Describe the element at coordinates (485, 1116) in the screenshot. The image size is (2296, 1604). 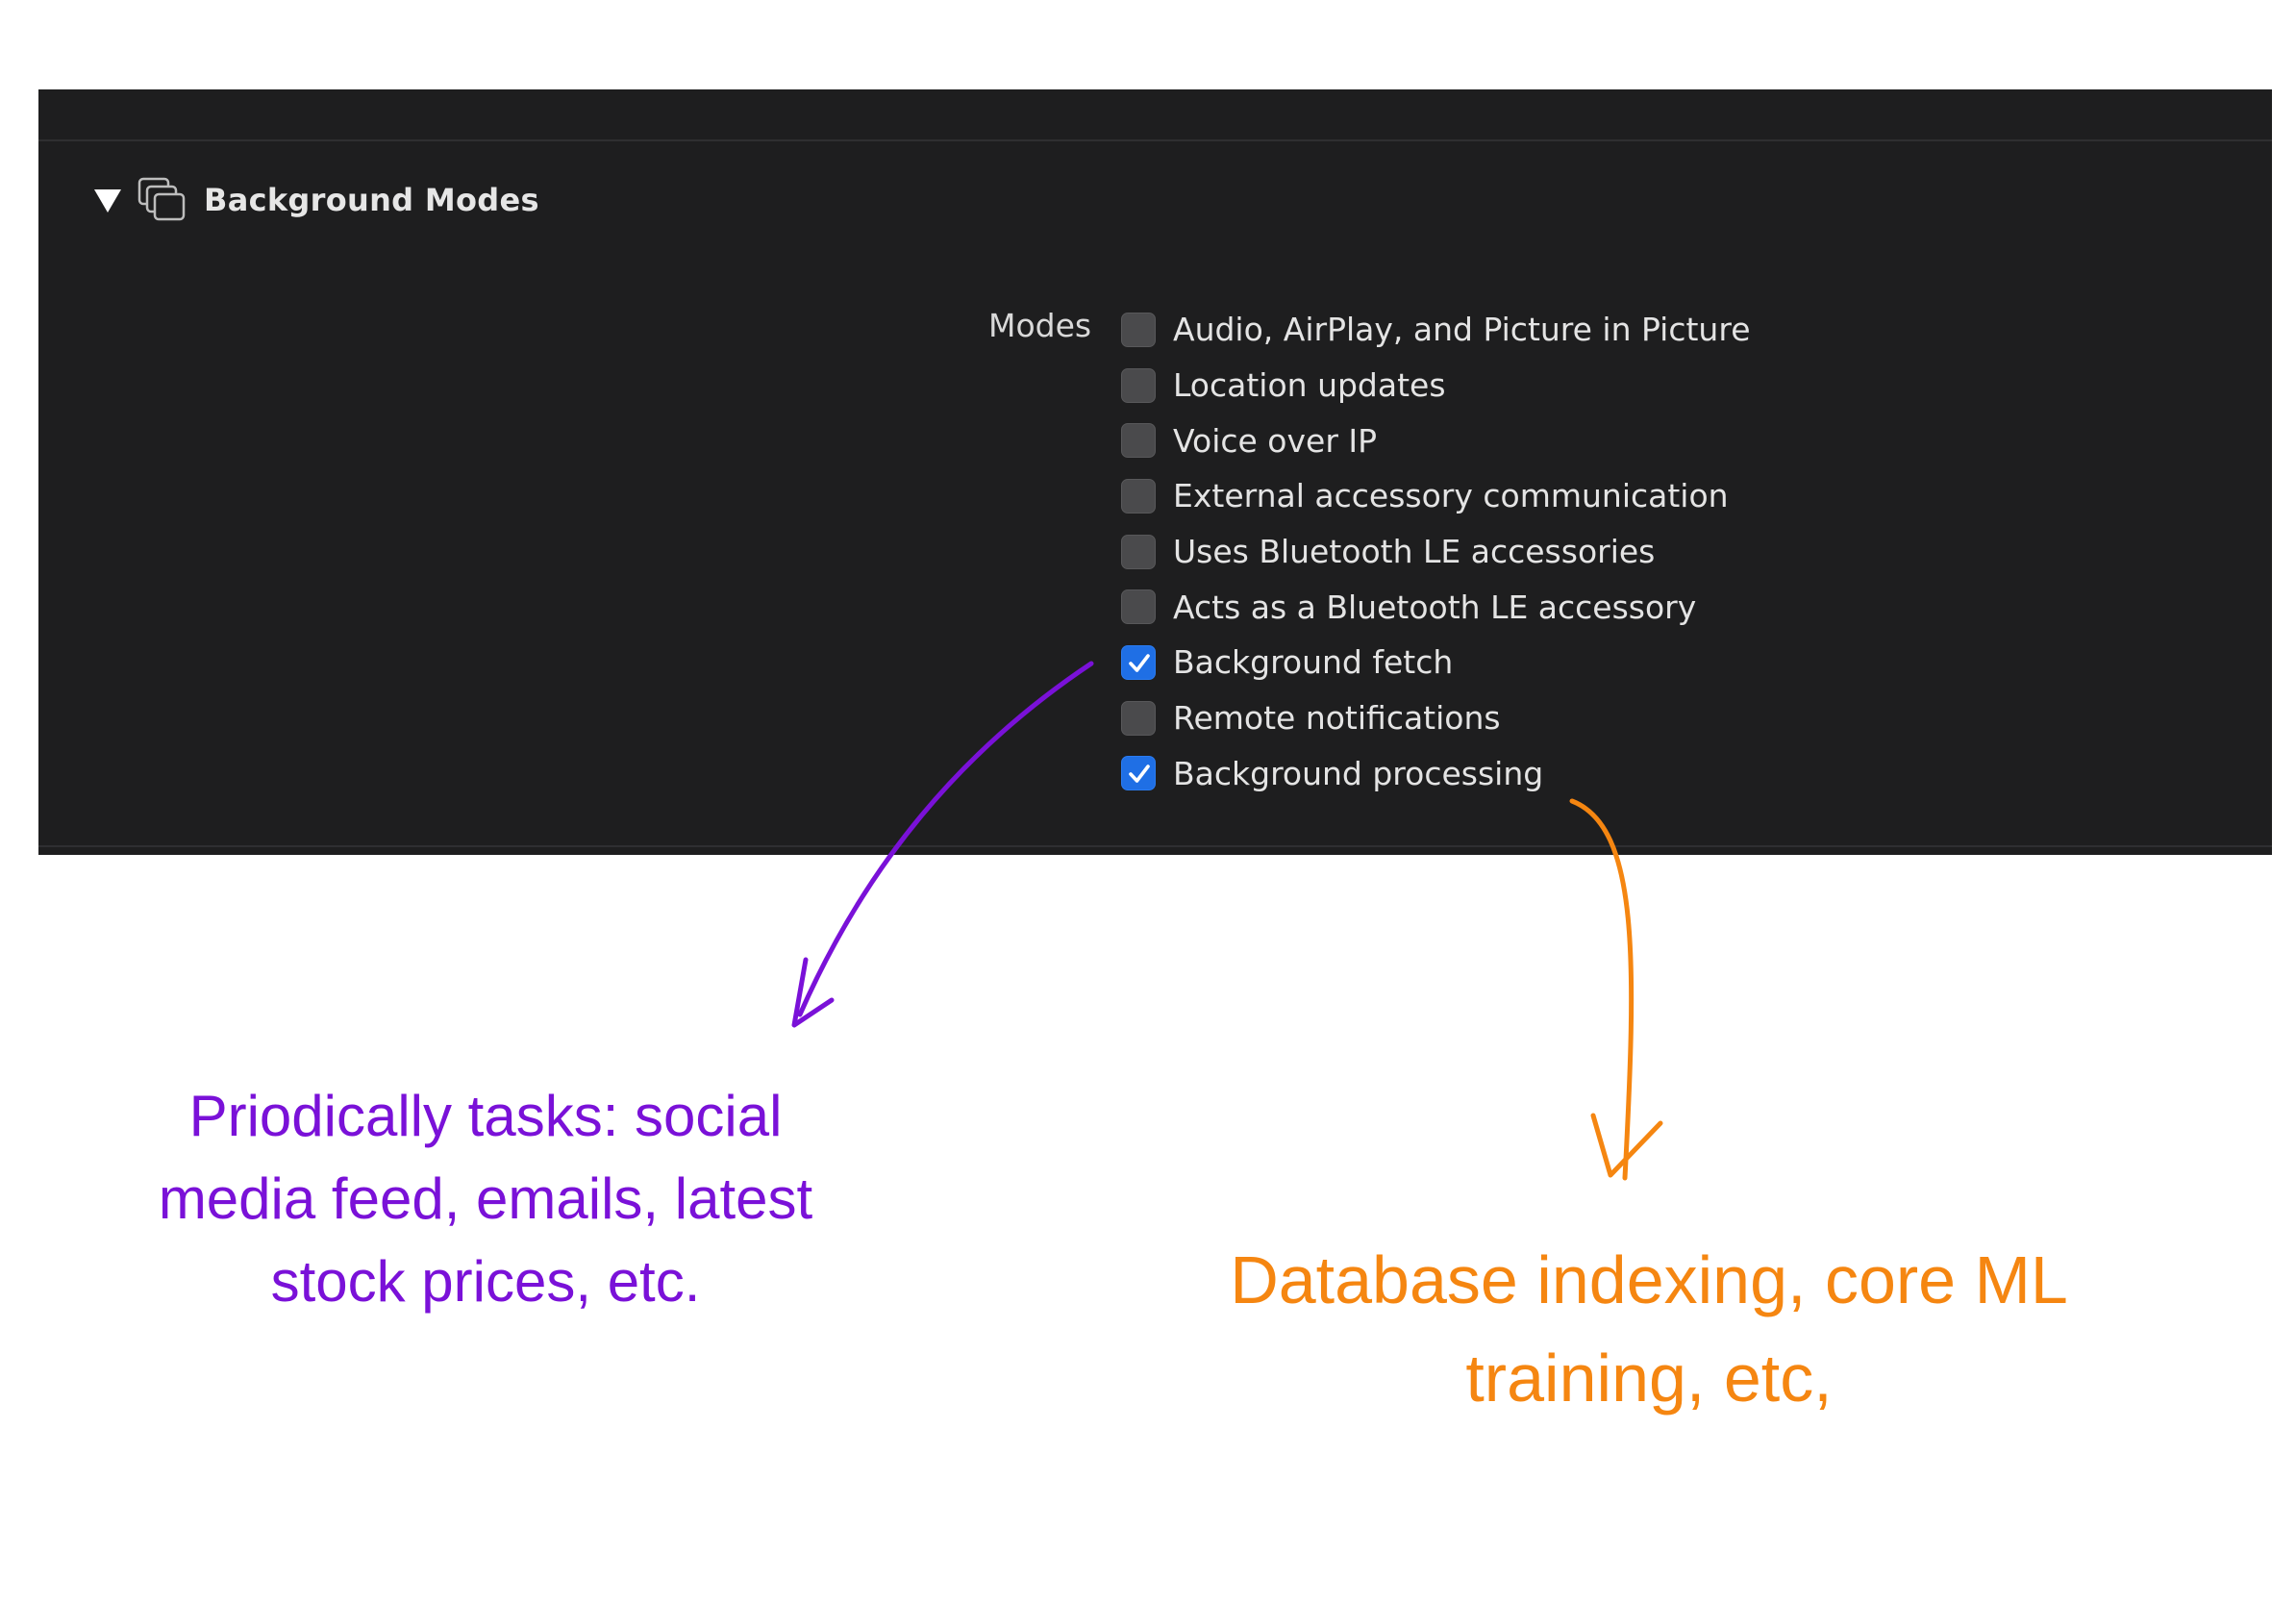
I see `fetch-note-line-1: Priodically tasks: social` at that location.